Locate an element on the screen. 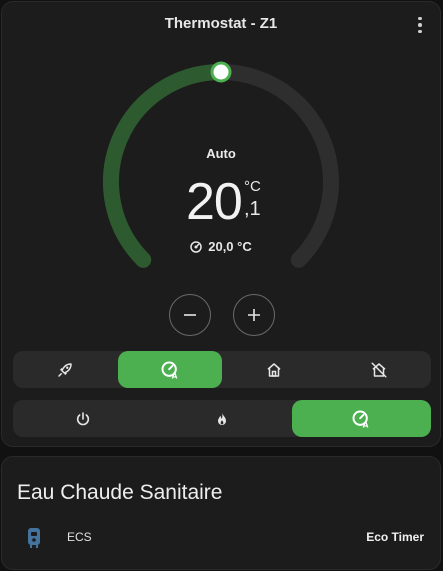 This screenshot has width=443, height=571. plus-icon is located at coordinates (254, 315).